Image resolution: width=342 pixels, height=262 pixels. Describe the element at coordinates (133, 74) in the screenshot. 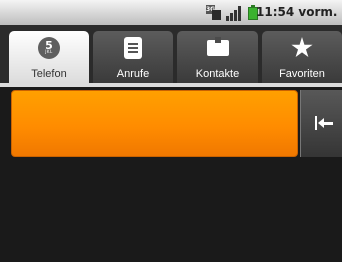

I see `tab-label: Anrufe` at that location.